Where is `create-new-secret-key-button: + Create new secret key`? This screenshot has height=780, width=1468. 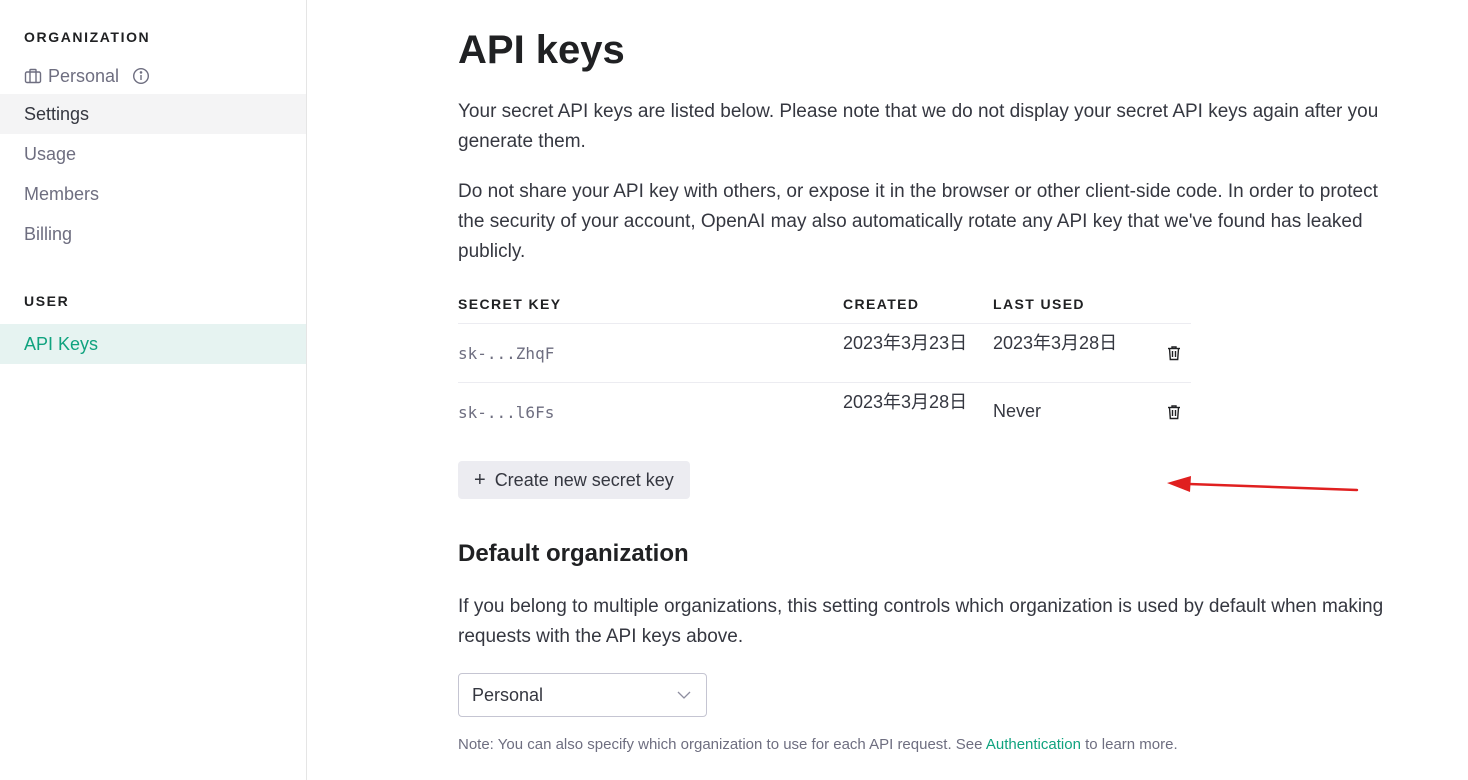
create-new-secret-key-button: + Create new secret key is located at coordinates (574, 480).